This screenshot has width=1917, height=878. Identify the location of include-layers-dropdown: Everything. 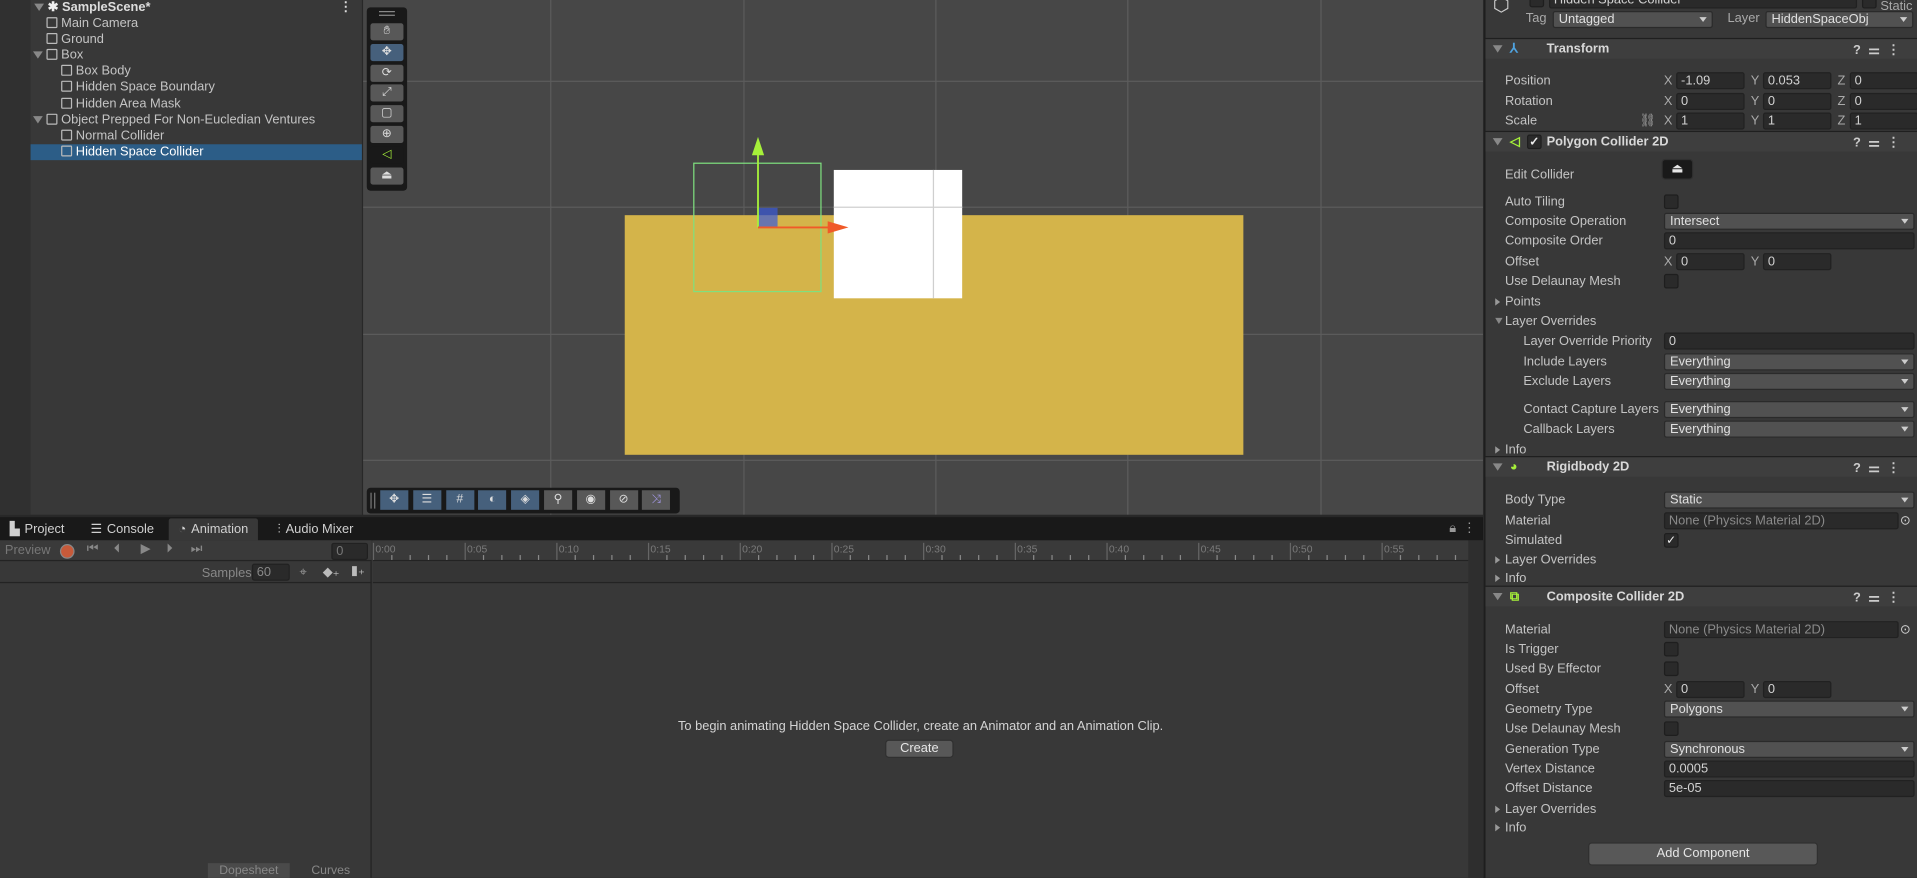
(1789, 362).